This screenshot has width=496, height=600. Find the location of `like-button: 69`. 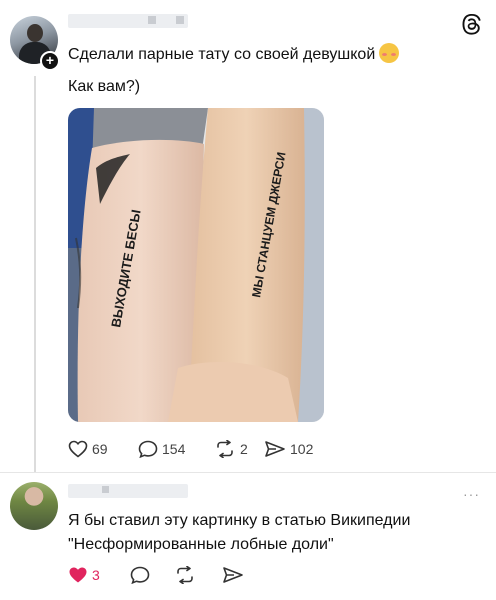

like-button: 69 is located at coordinates (88, 449).